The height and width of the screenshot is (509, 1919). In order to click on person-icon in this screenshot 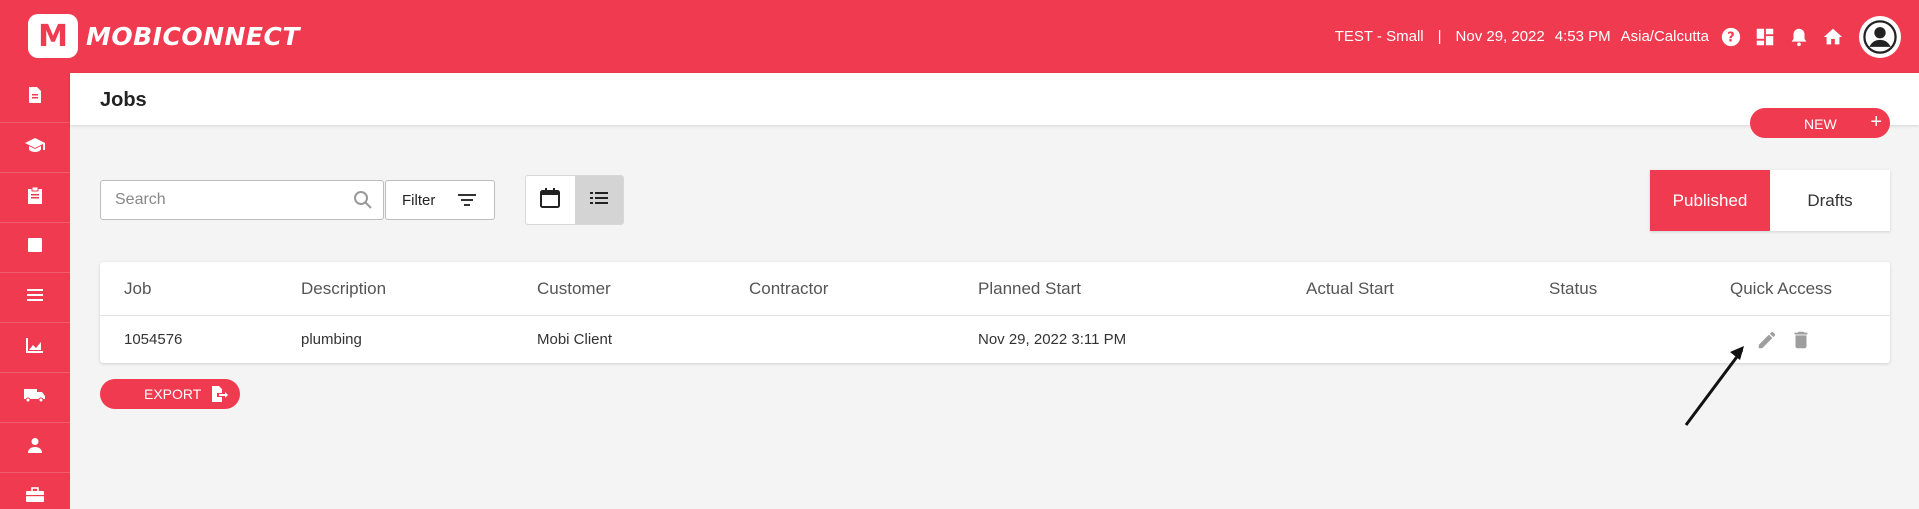, I will do `click(35, 447)`.